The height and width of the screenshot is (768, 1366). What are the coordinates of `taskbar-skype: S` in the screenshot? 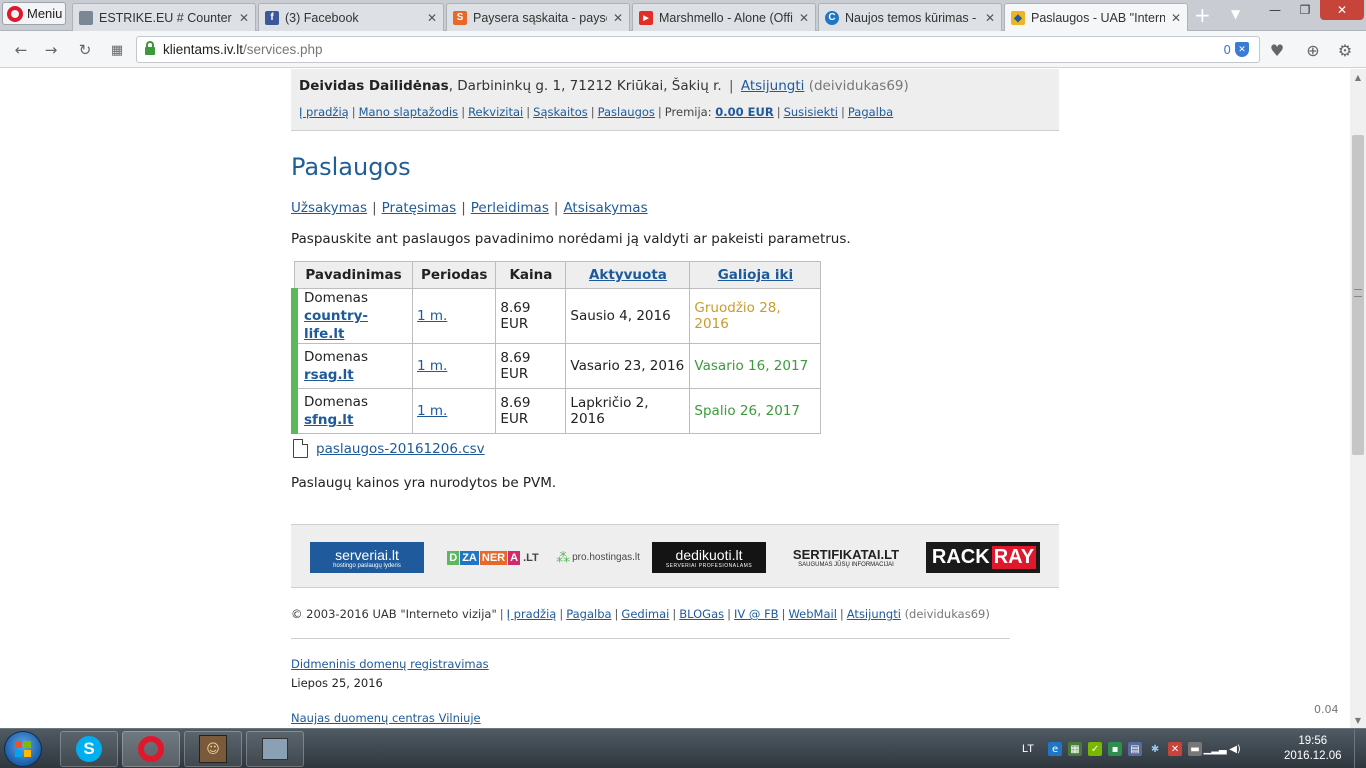 It's located at (89, 749).